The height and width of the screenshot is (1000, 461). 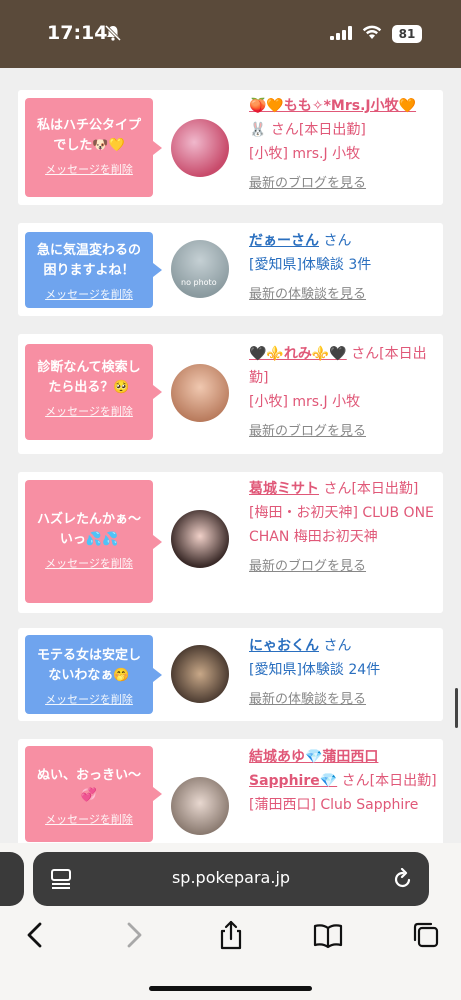 What do you see at coordinates (12, 879) in the screenshot?
I see `previous-tab-peek` at bounding box center [12, 879].